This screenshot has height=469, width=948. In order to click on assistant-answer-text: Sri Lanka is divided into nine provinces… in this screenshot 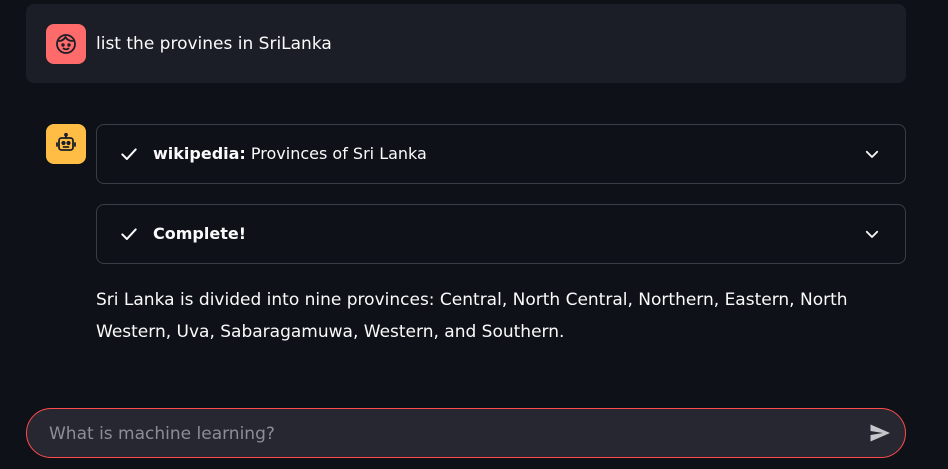, I will do `click(472, 316)`.